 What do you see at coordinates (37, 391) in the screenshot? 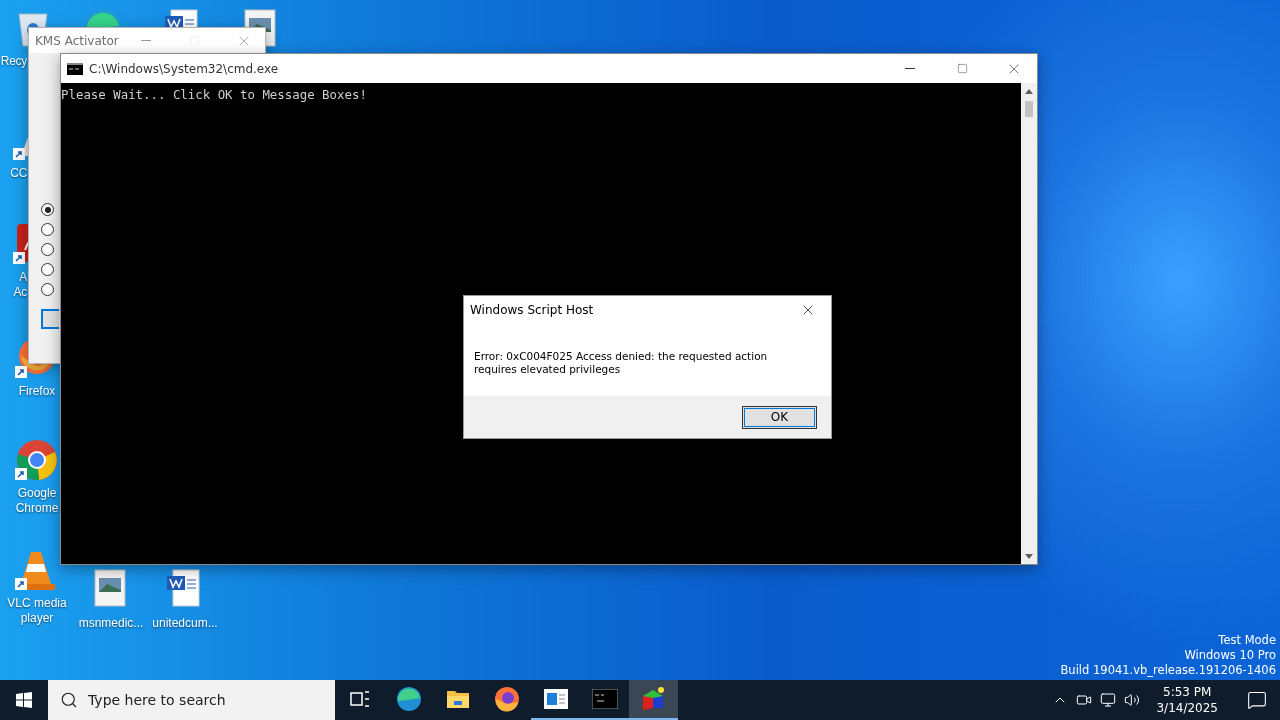
I see `icon-label: Firefox` at bounding box center [37, 391].